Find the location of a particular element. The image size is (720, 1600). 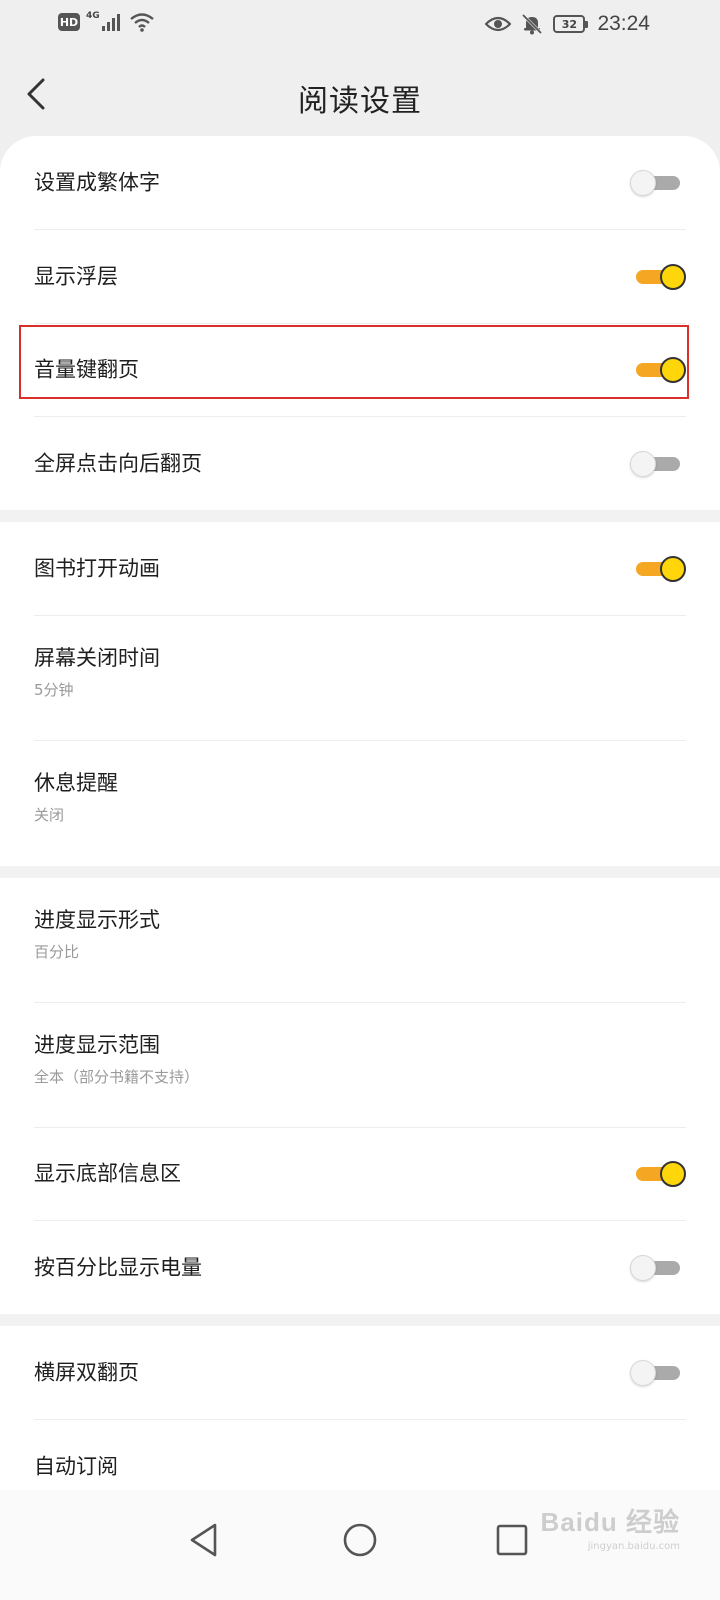

setting-label: 自动订阅 is located at coordinates (76, 1466).